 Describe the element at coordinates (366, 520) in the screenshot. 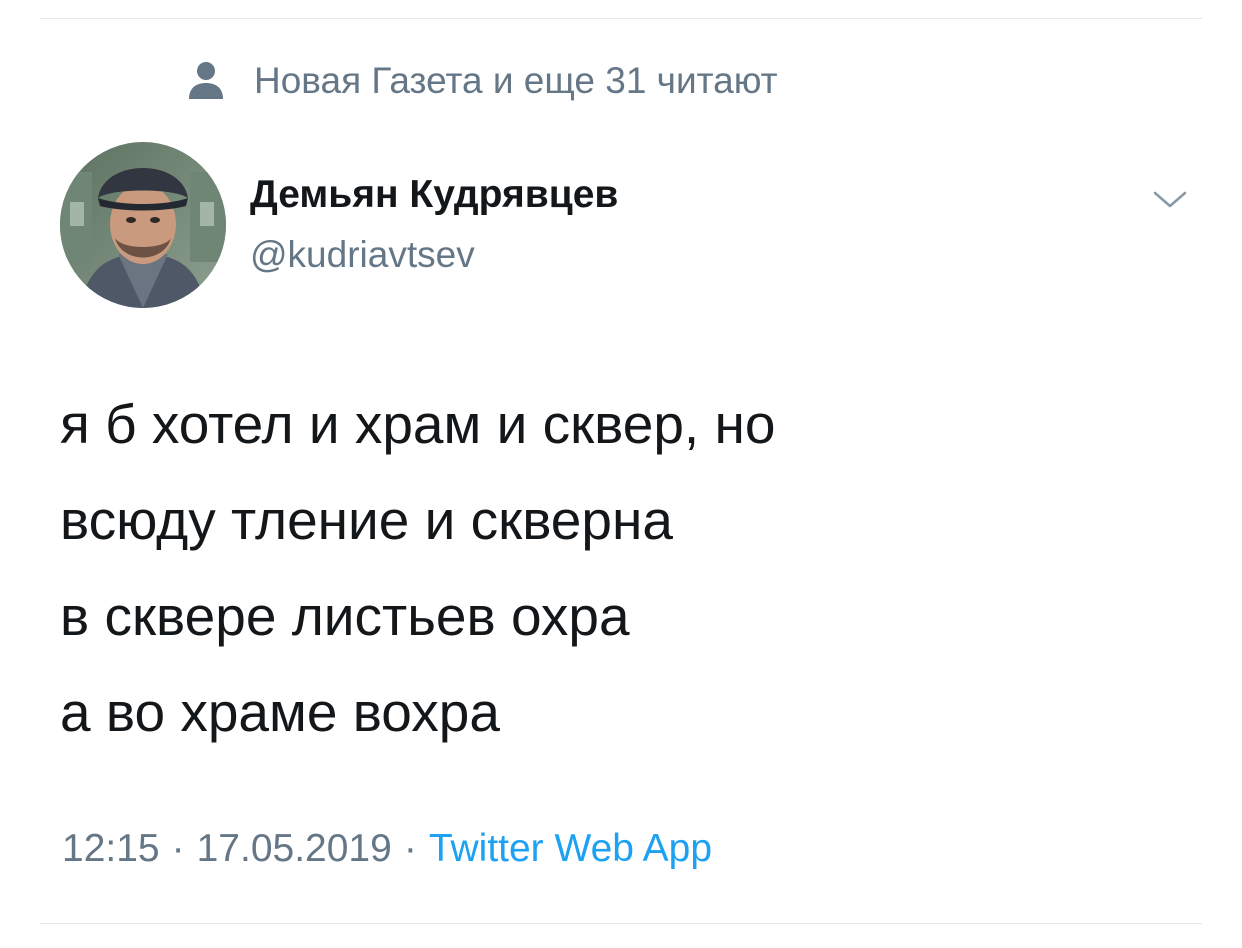

I see `tweet-line: всюду тление и скверна` at that location.